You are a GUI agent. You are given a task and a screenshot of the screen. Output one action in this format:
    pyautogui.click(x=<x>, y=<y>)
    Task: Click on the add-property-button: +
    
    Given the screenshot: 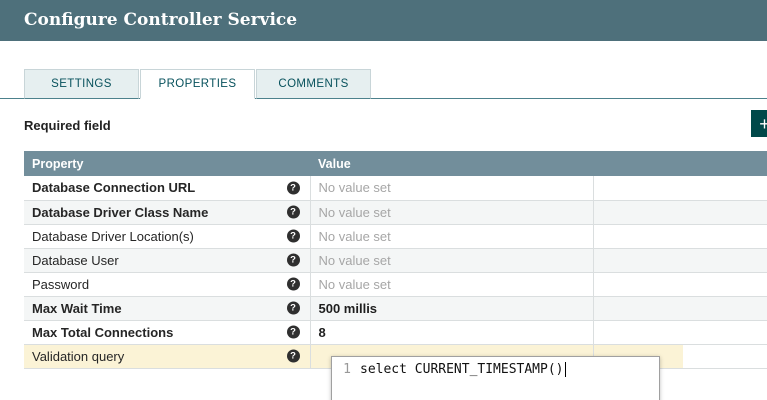 What is the action you would take?
    pyautogui.click(x=759, y=123)
    